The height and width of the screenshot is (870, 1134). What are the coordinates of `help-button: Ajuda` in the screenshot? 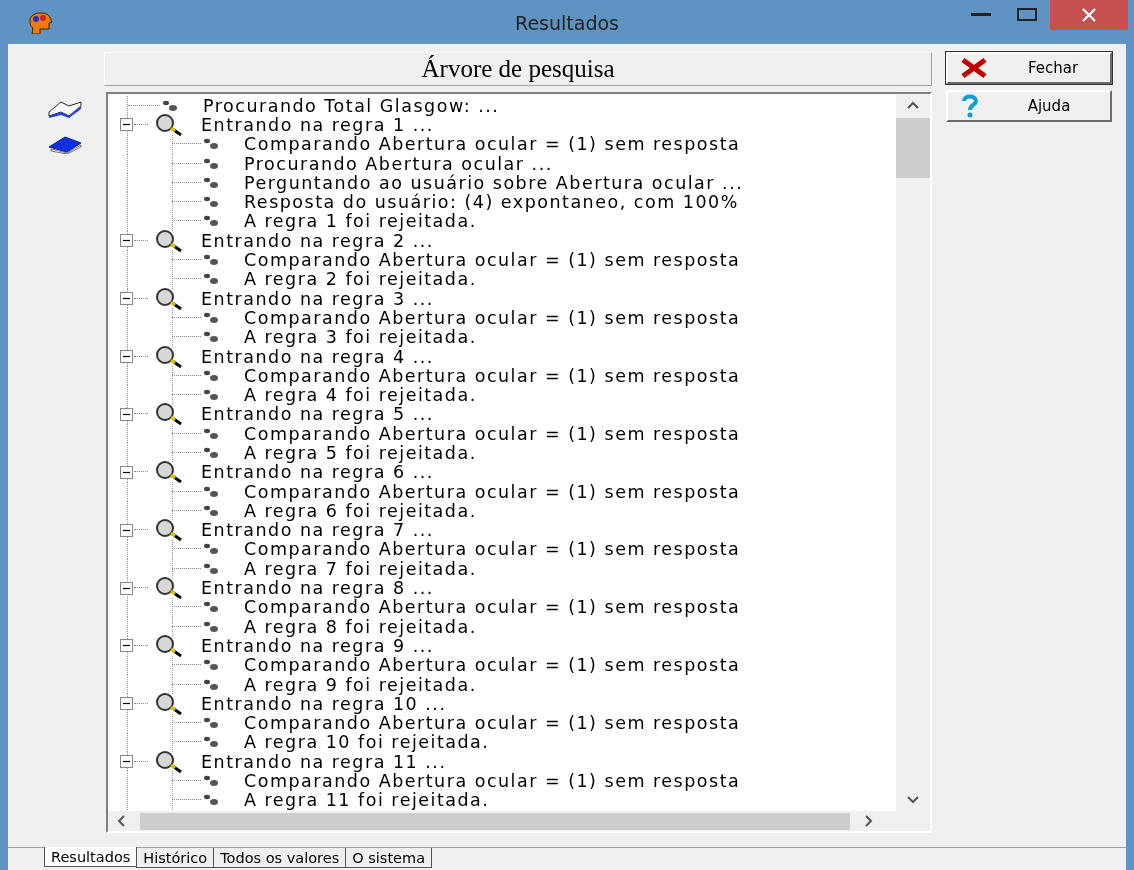 It's located at (1029, 106).